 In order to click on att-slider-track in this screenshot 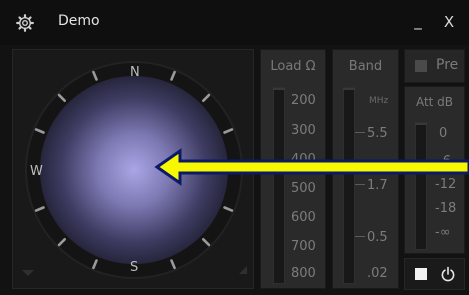, I will do `click(421, 186)`.